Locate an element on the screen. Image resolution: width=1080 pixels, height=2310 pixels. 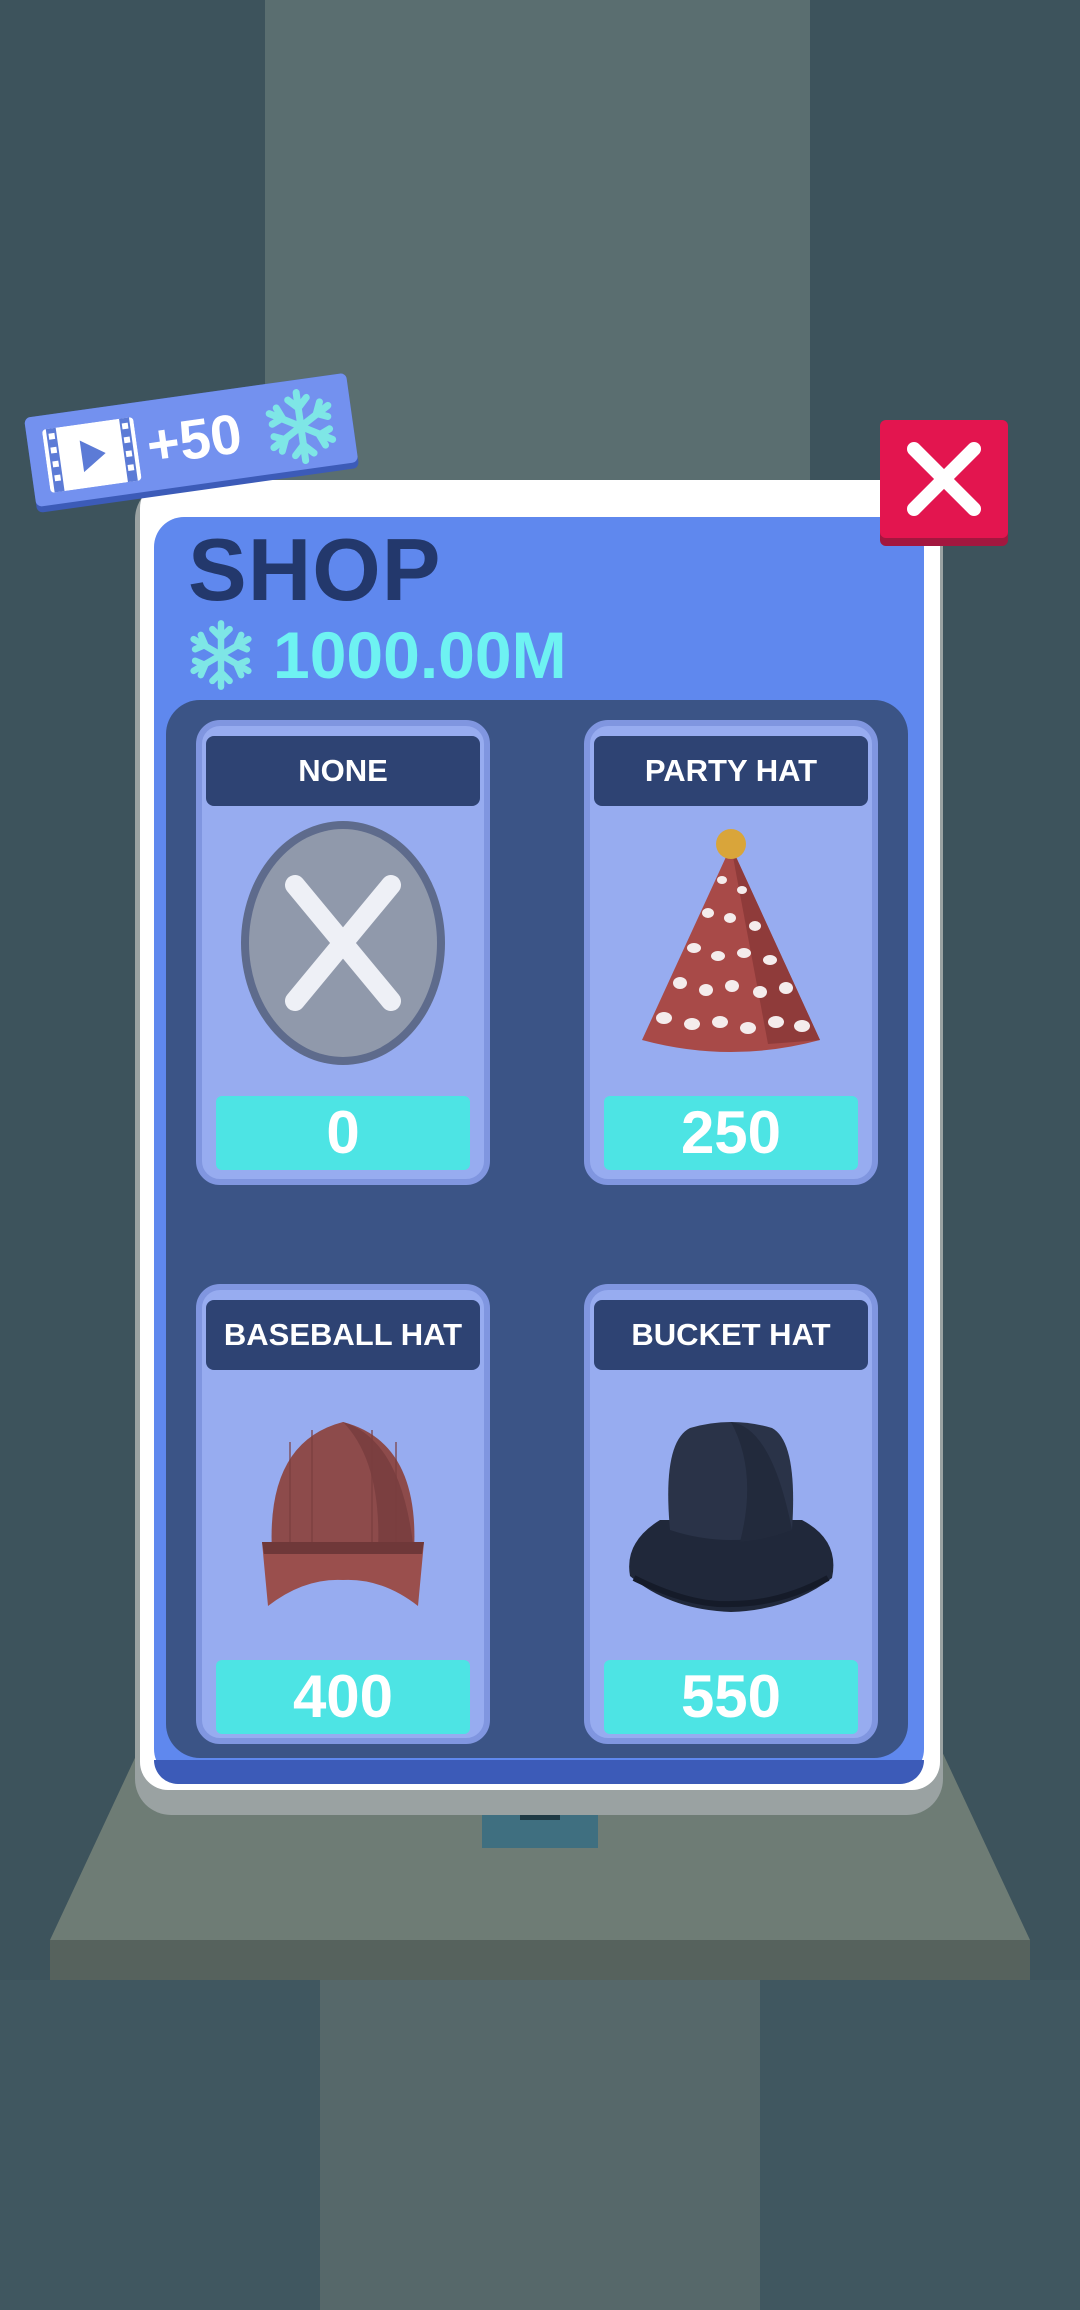
item-price: 250 is located at coordinates (731, 1133).